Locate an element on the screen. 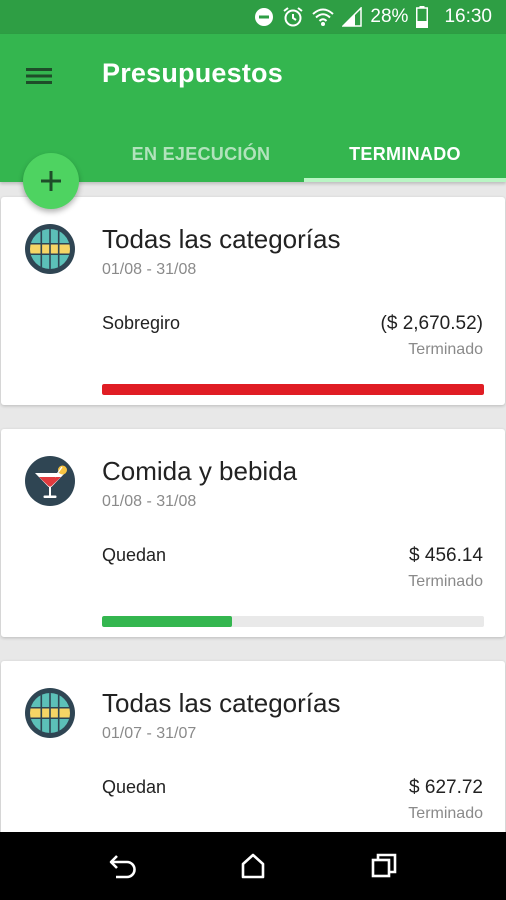  back-button is located at coordinates (123, 866).